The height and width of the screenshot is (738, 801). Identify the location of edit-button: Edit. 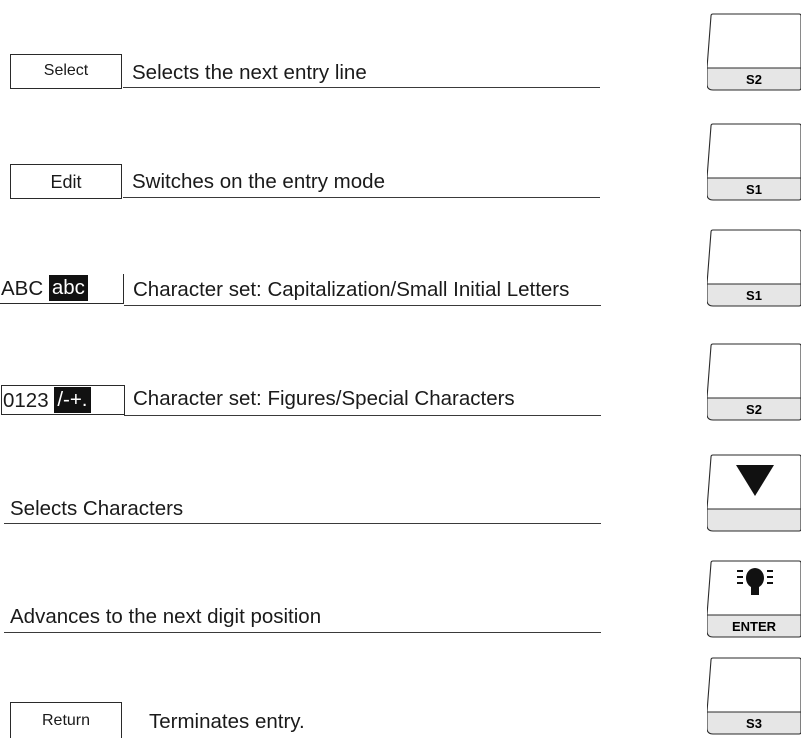
(66, 181).